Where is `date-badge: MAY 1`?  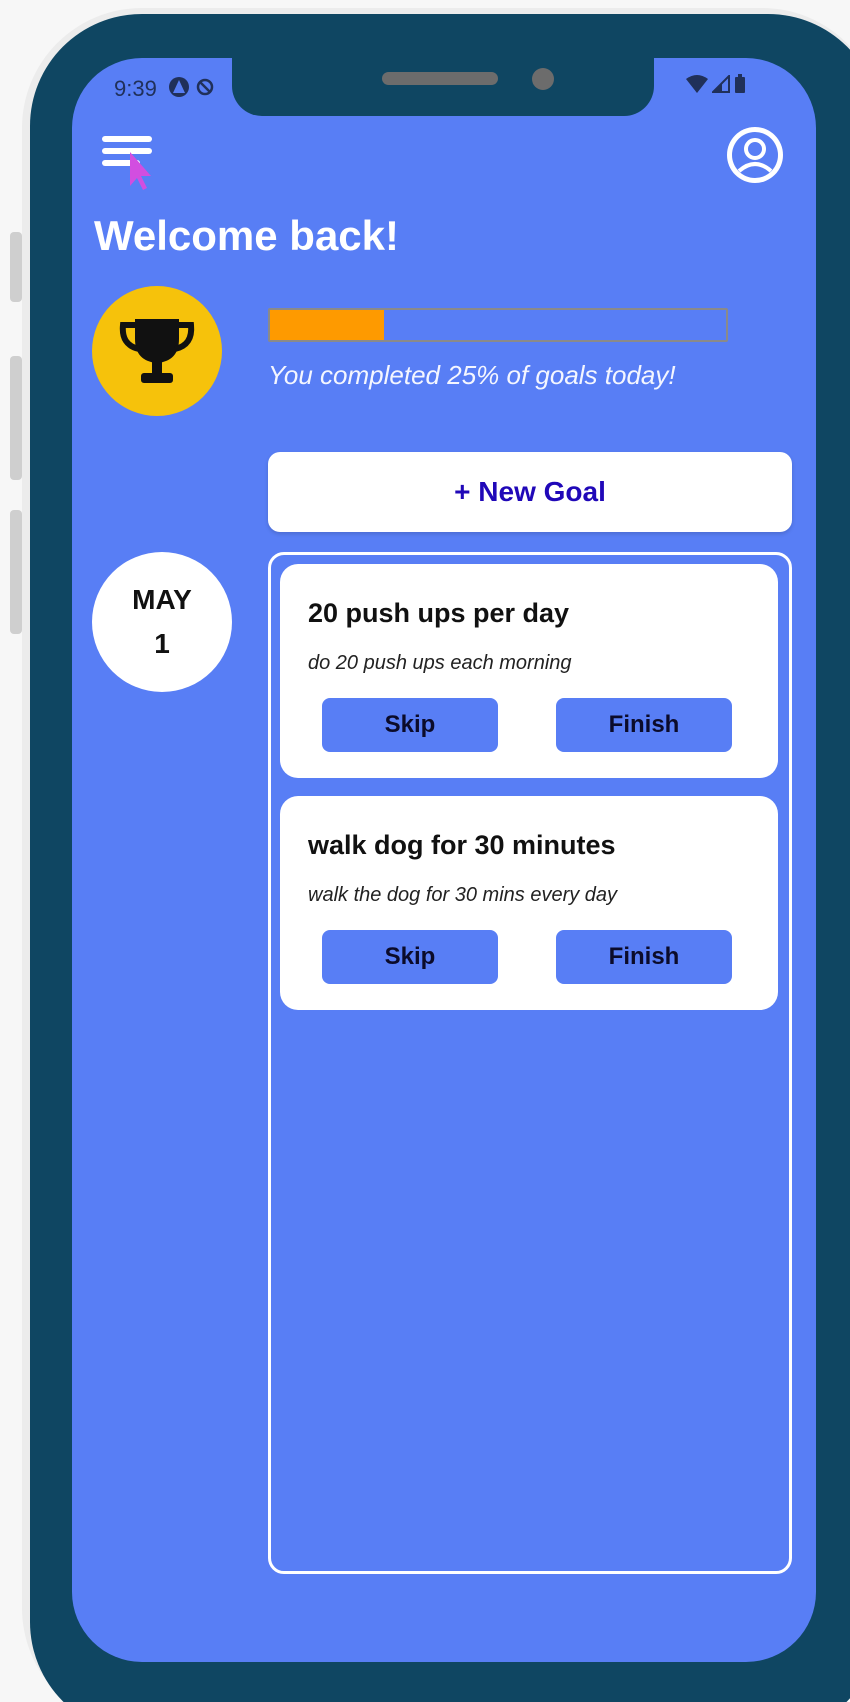
date-badge: MAY 1 is located at coordinates (162, 622).